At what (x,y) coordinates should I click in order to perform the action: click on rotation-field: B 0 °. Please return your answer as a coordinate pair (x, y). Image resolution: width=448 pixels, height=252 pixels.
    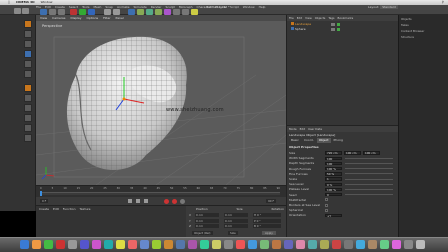
    Looking at the image, I should click on (267, 226).